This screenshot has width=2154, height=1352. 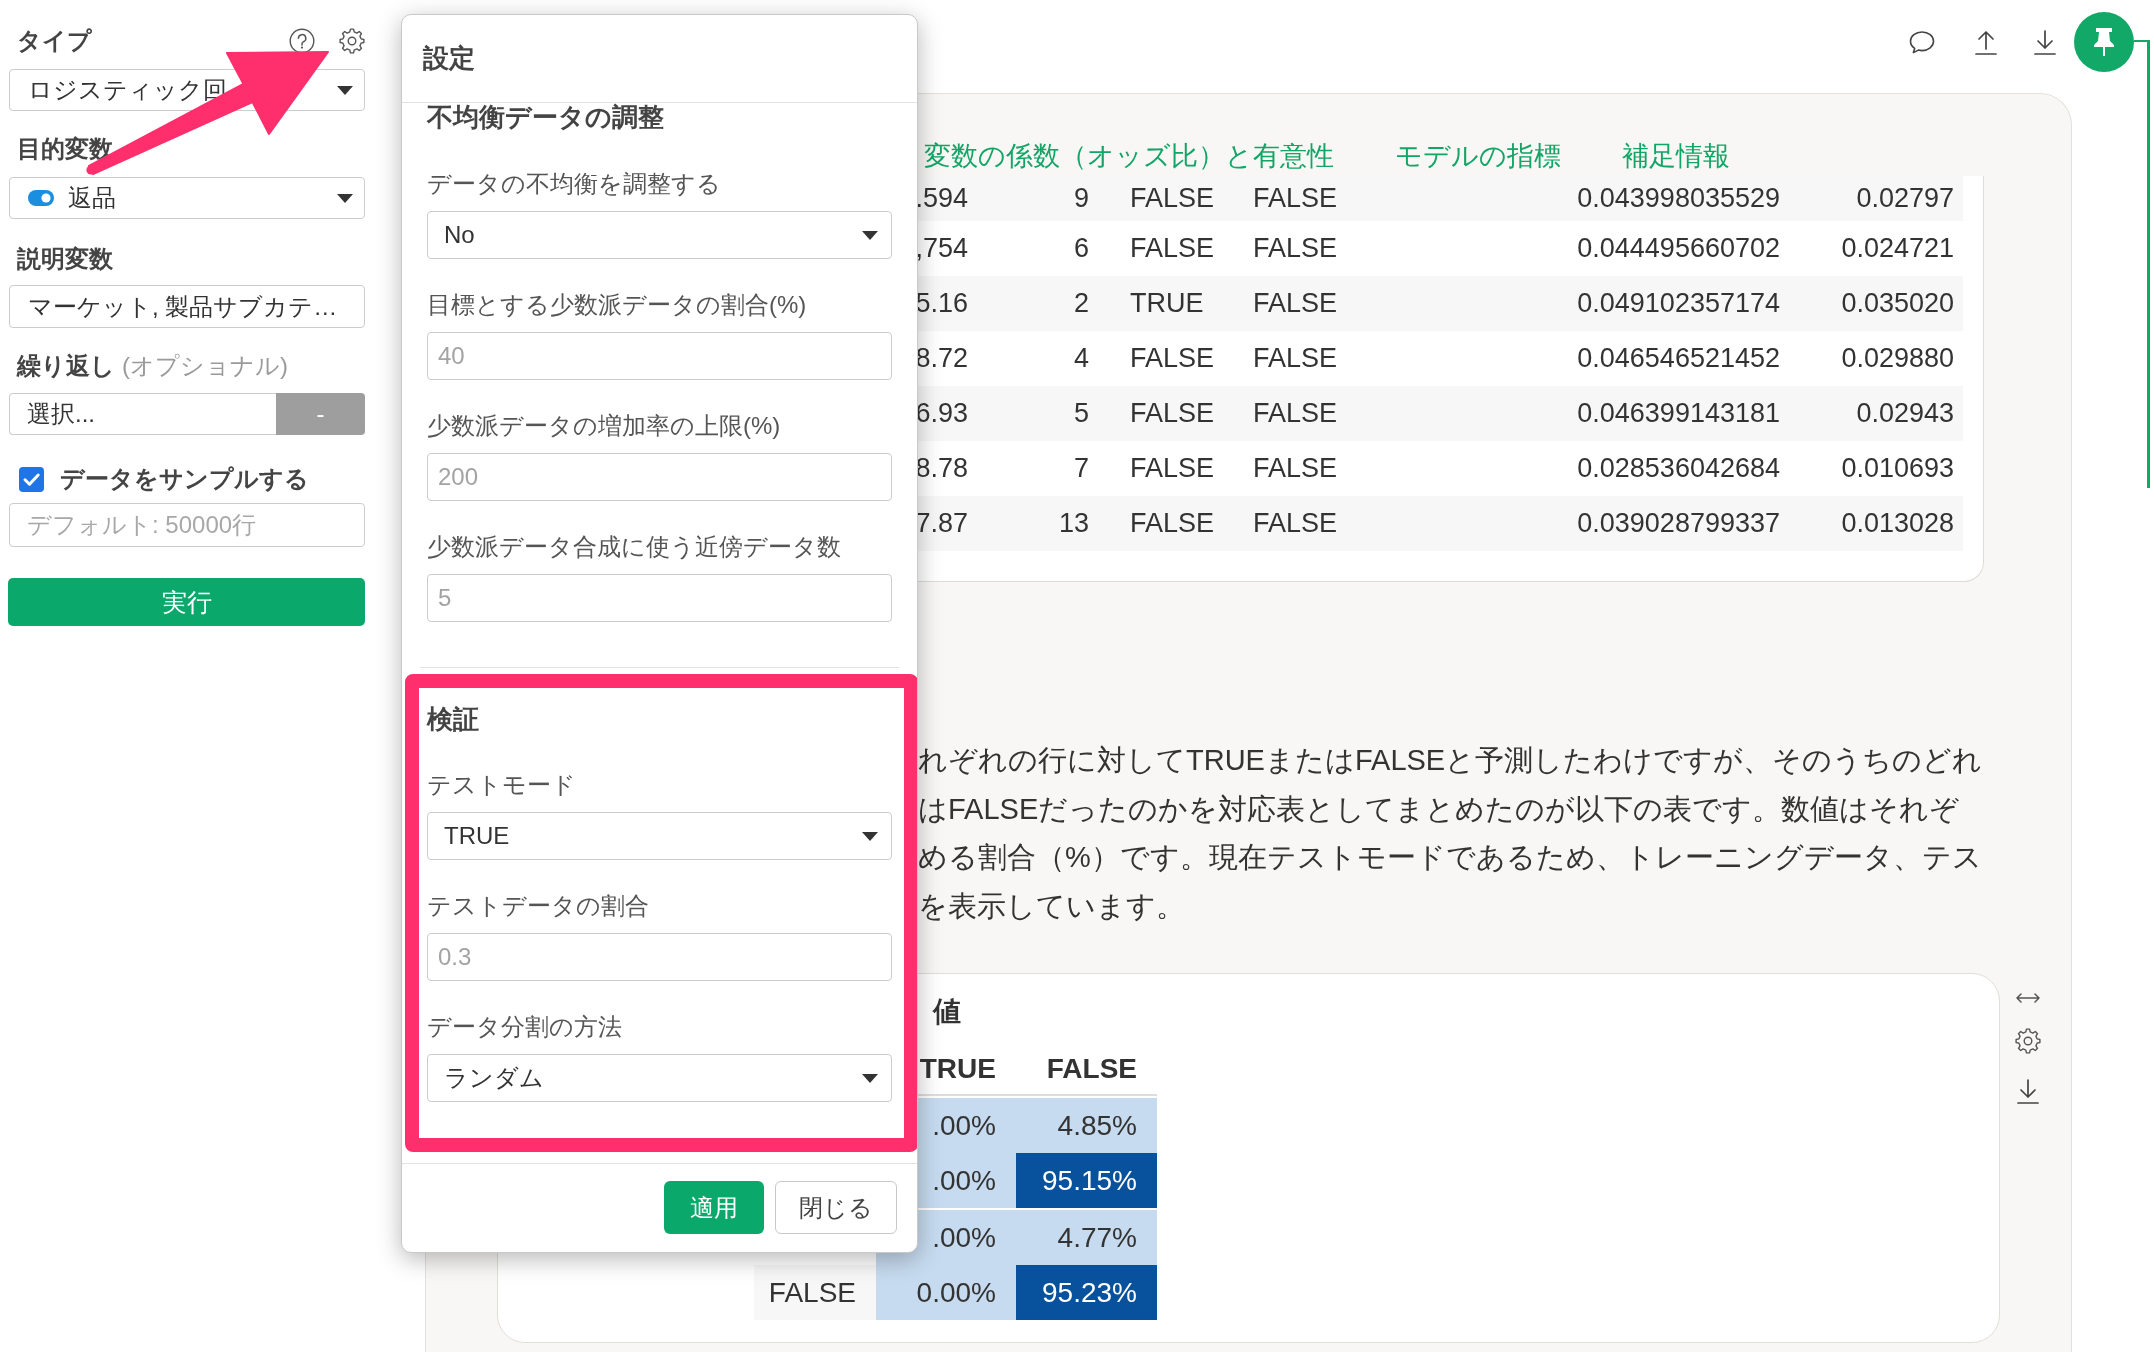 What do you see at coordinates (545, 117) in the screenshot?
I see `section-heading: 不均衡データの調整` at bounding box center [545, 117].